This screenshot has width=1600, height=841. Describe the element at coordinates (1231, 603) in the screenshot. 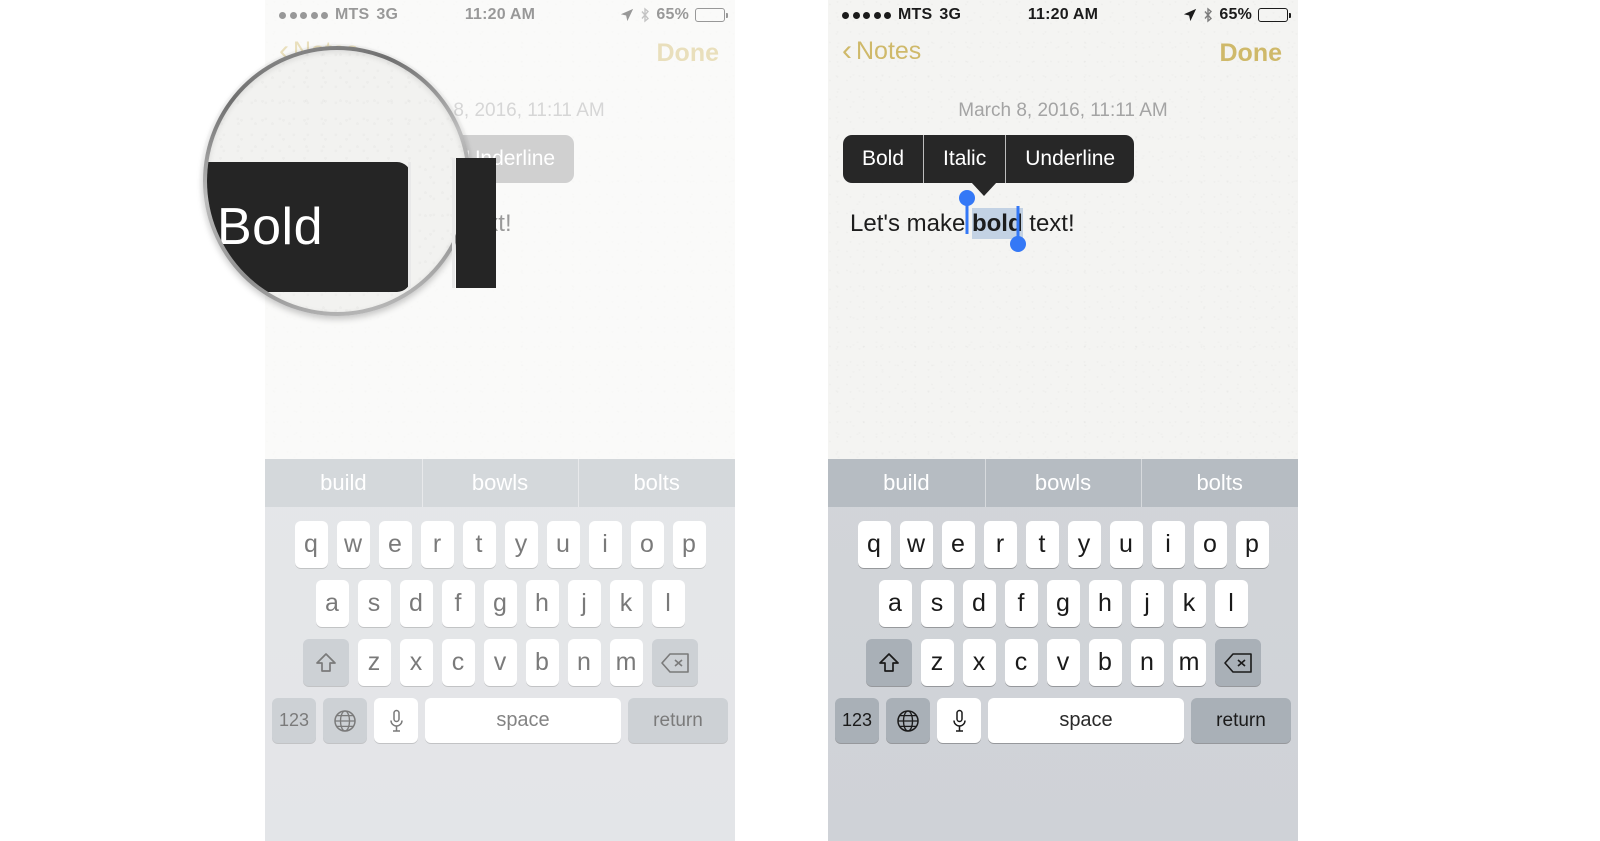

I see `key-l: l` at that location.